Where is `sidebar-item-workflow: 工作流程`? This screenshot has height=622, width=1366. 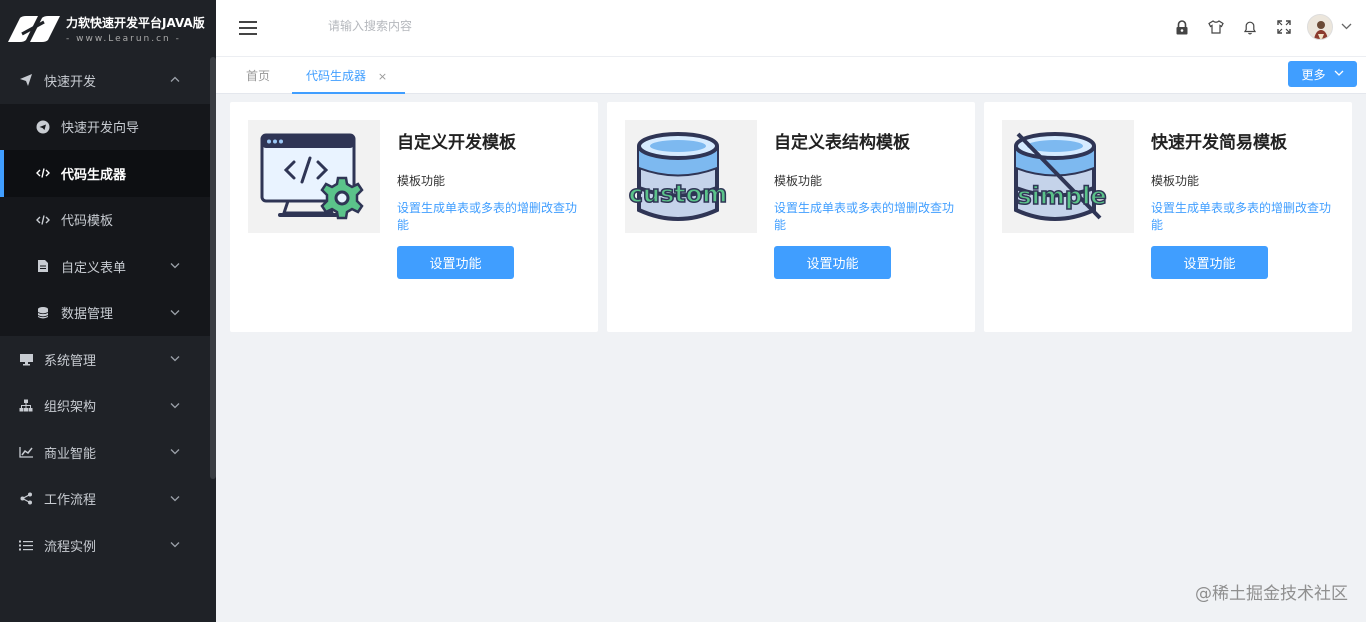 sidebar-item-workflow: 工作流程 is located at coordinates (105, 499).